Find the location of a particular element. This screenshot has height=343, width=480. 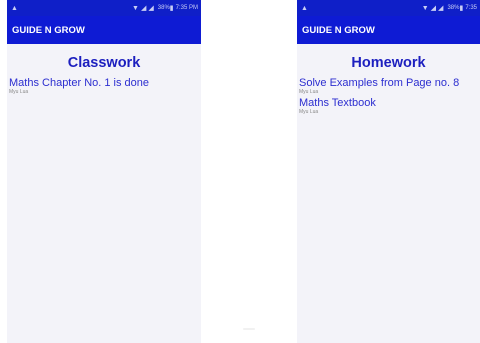

list-item: Maths Chapter No. 1 is done Myu Lua is located at coordinates (104, 86).